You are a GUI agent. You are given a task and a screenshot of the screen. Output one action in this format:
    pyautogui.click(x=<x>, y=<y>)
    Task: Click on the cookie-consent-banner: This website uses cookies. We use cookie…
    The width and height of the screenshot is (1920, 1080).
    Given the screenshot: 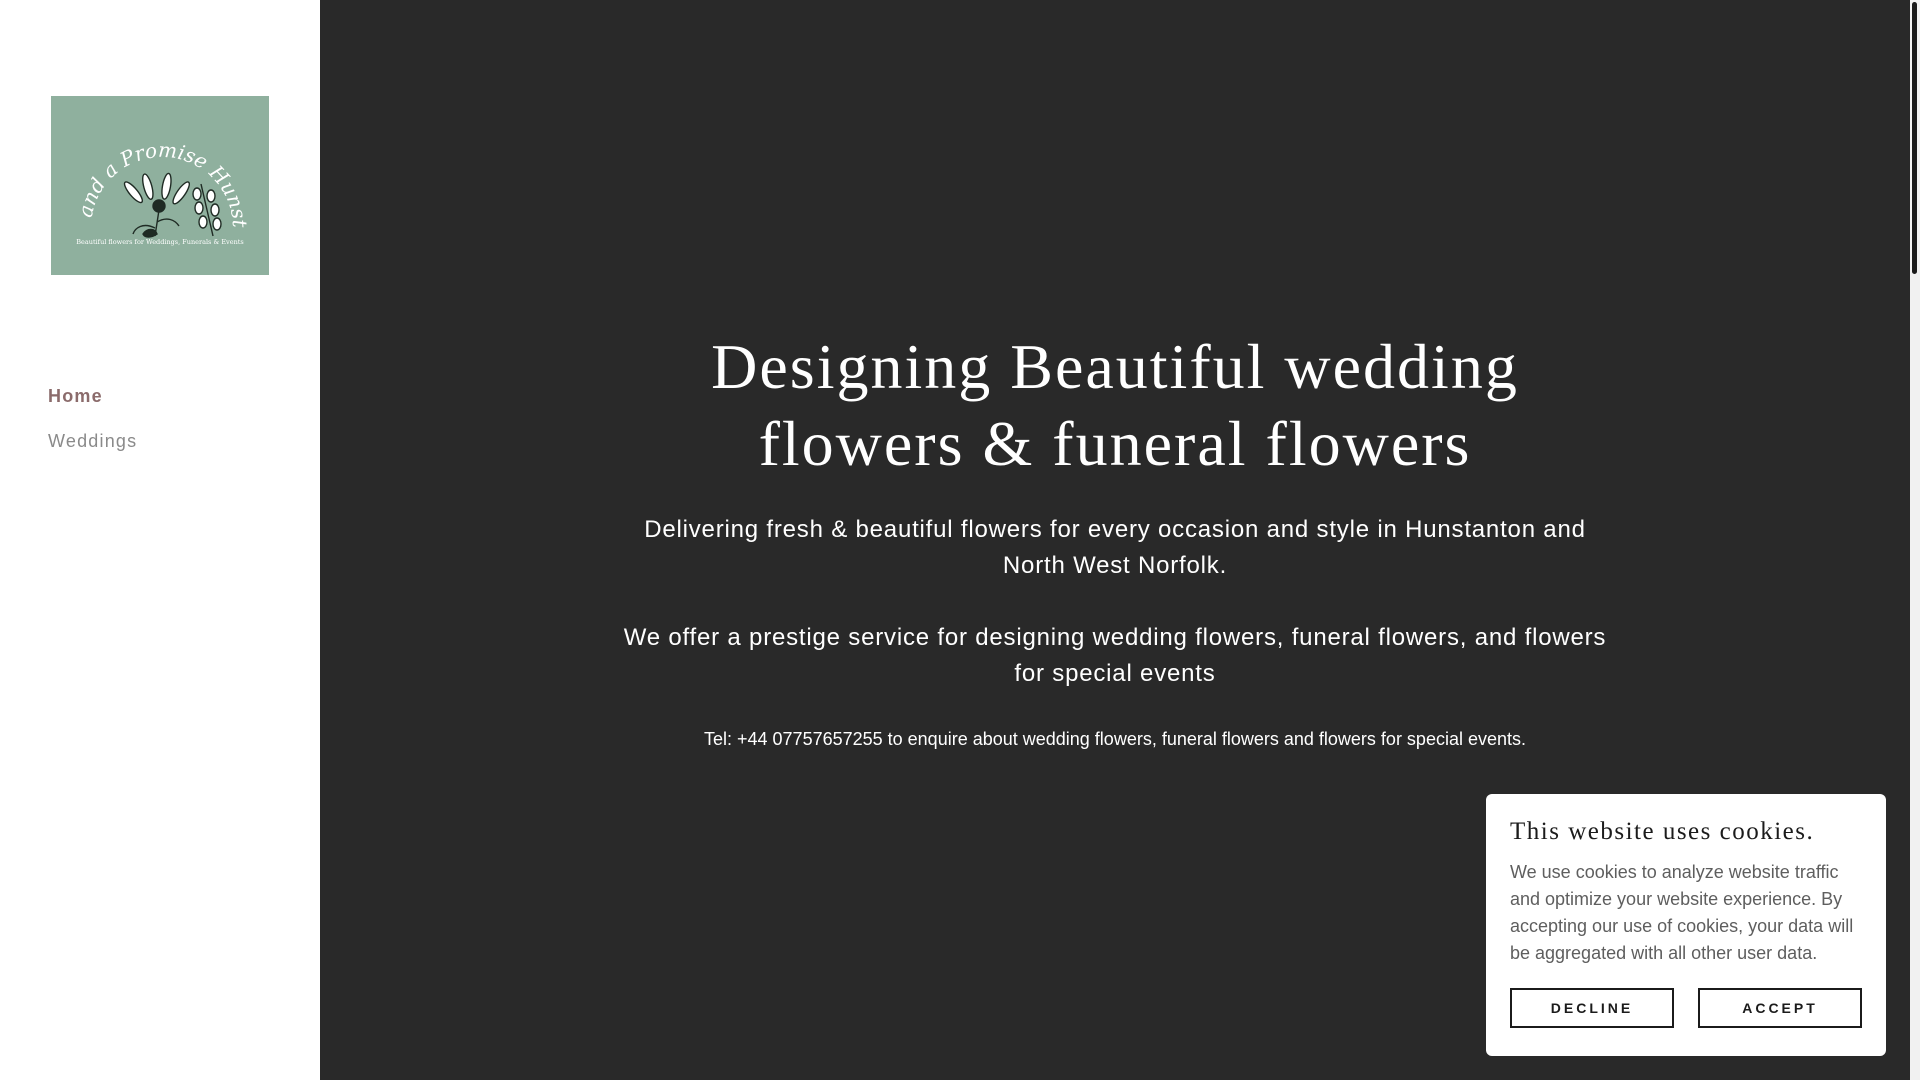 What is the action you would take?
    pyautogui.click(x=1686, y=925)
    